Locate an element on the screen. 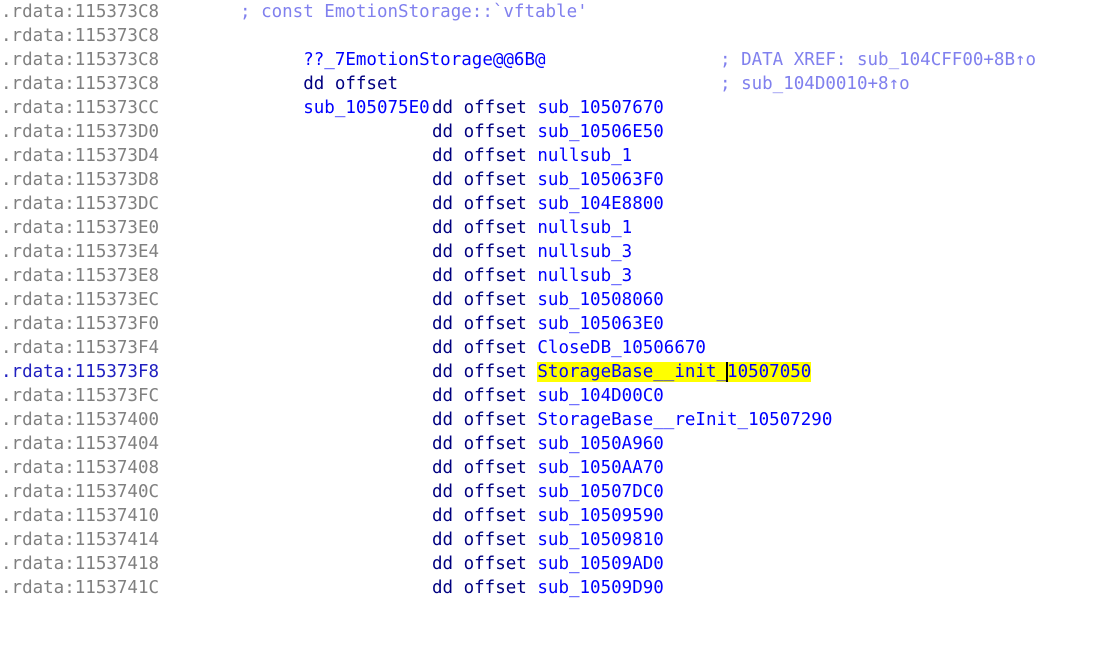 The image size is (1097, 672). listing-line: .rdata:115373E8 dd offset nullsub_3 is located at coordinates (316, 276).